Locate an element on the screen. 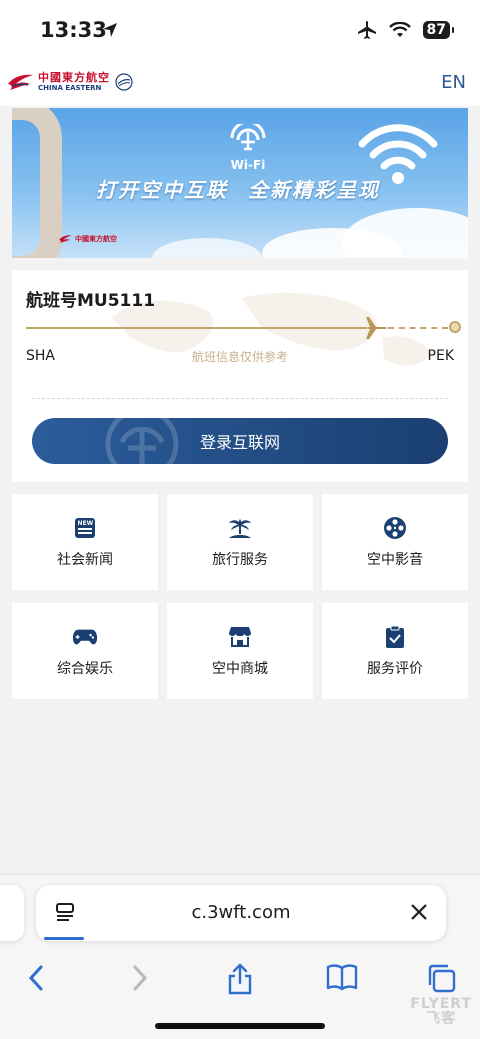 Image resolution: width=480 pixels, height=1039 pixels. language-toggle: EN is located at coordinates (453, 82).